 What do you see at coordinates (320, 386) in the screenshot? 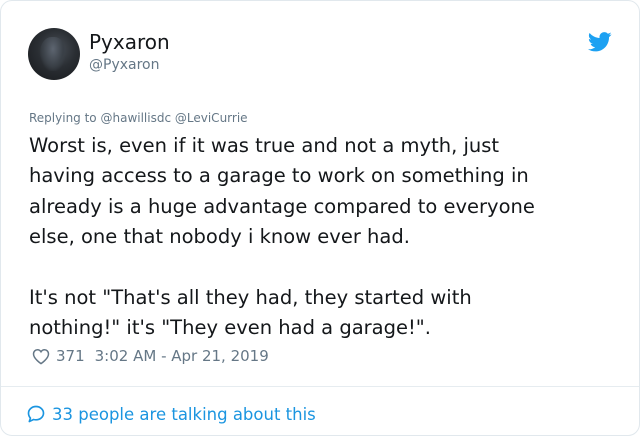
I see `divider` at bounding box center [320, 386].